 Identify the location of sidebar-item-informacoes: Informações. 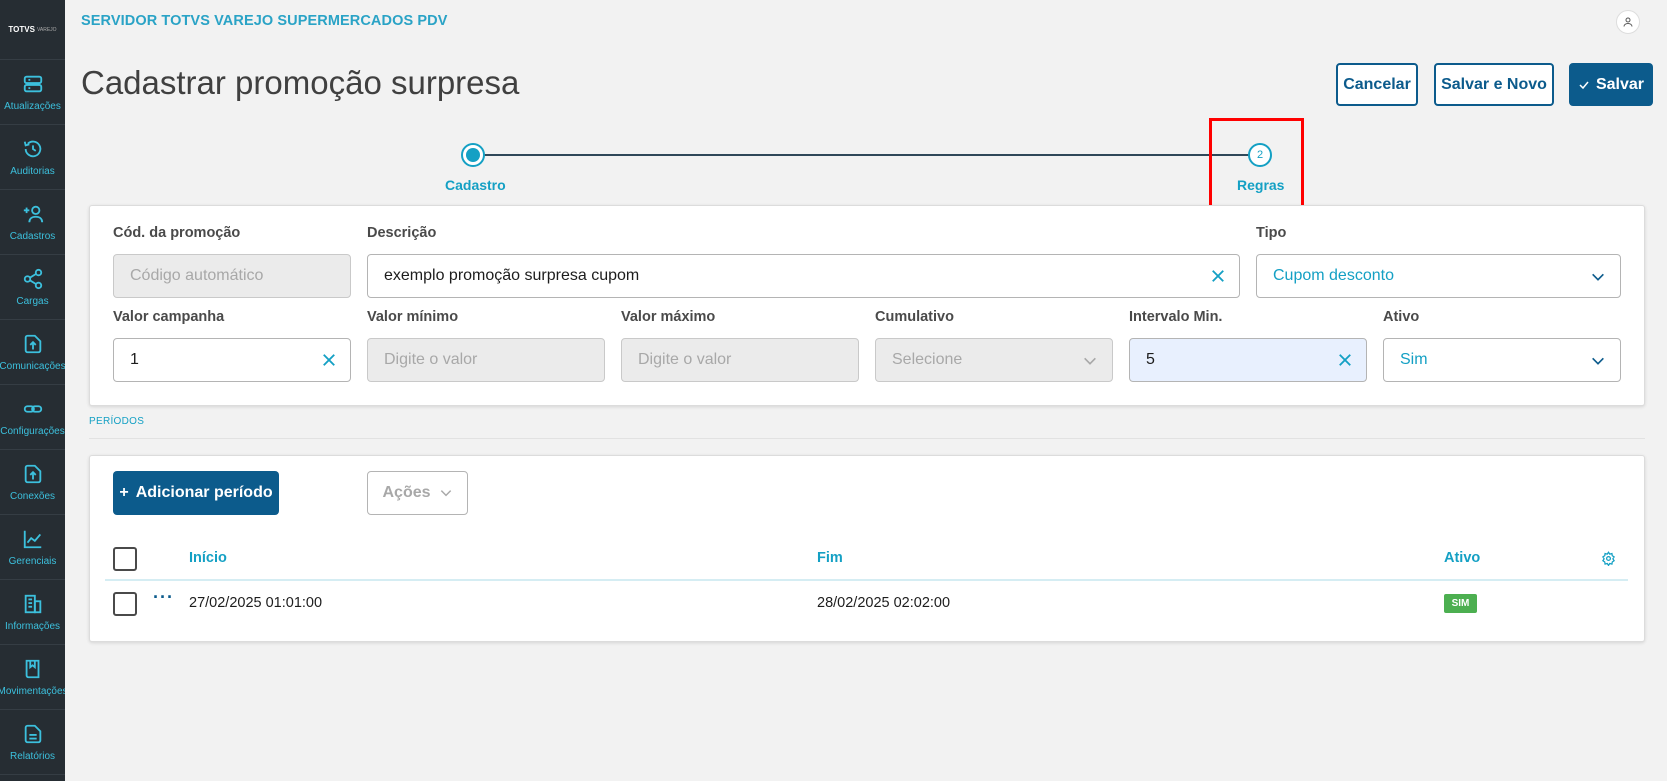
(32, 612).